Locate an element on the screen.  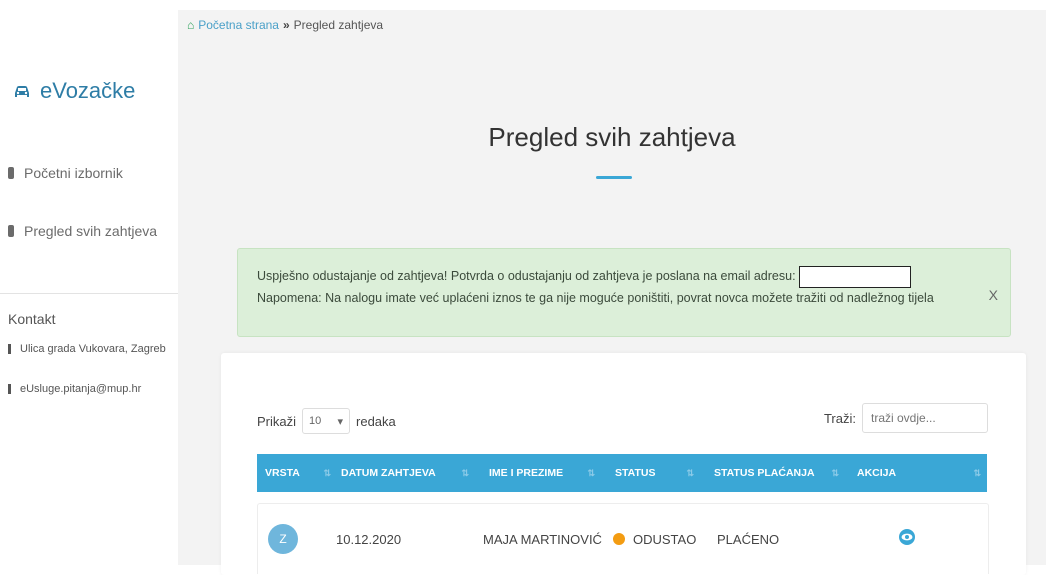
contact-email-text: eUsluge.pitanja@mup.hr is located at coordinates (81, 389).